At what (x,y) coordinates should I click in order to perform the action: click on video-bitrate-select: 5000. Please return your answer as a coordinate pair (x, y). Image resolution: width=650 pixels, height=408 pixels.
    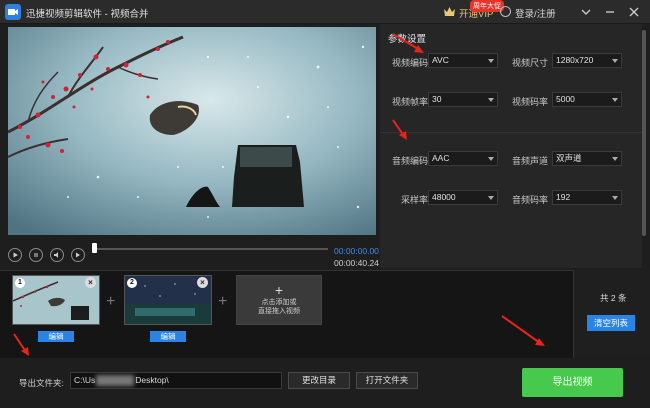
    Looking at the image, I should click on (587, 99).